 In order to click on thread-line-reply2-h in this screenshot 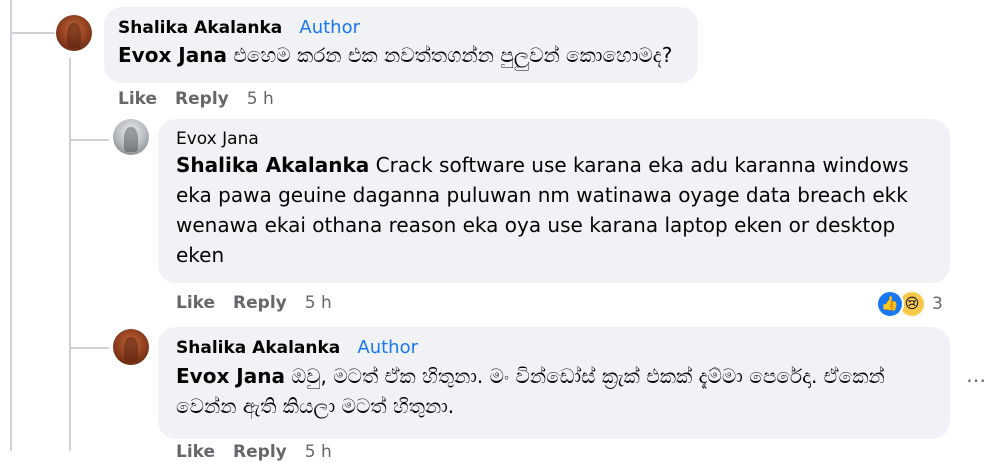, I will do `click(89, 348)`.